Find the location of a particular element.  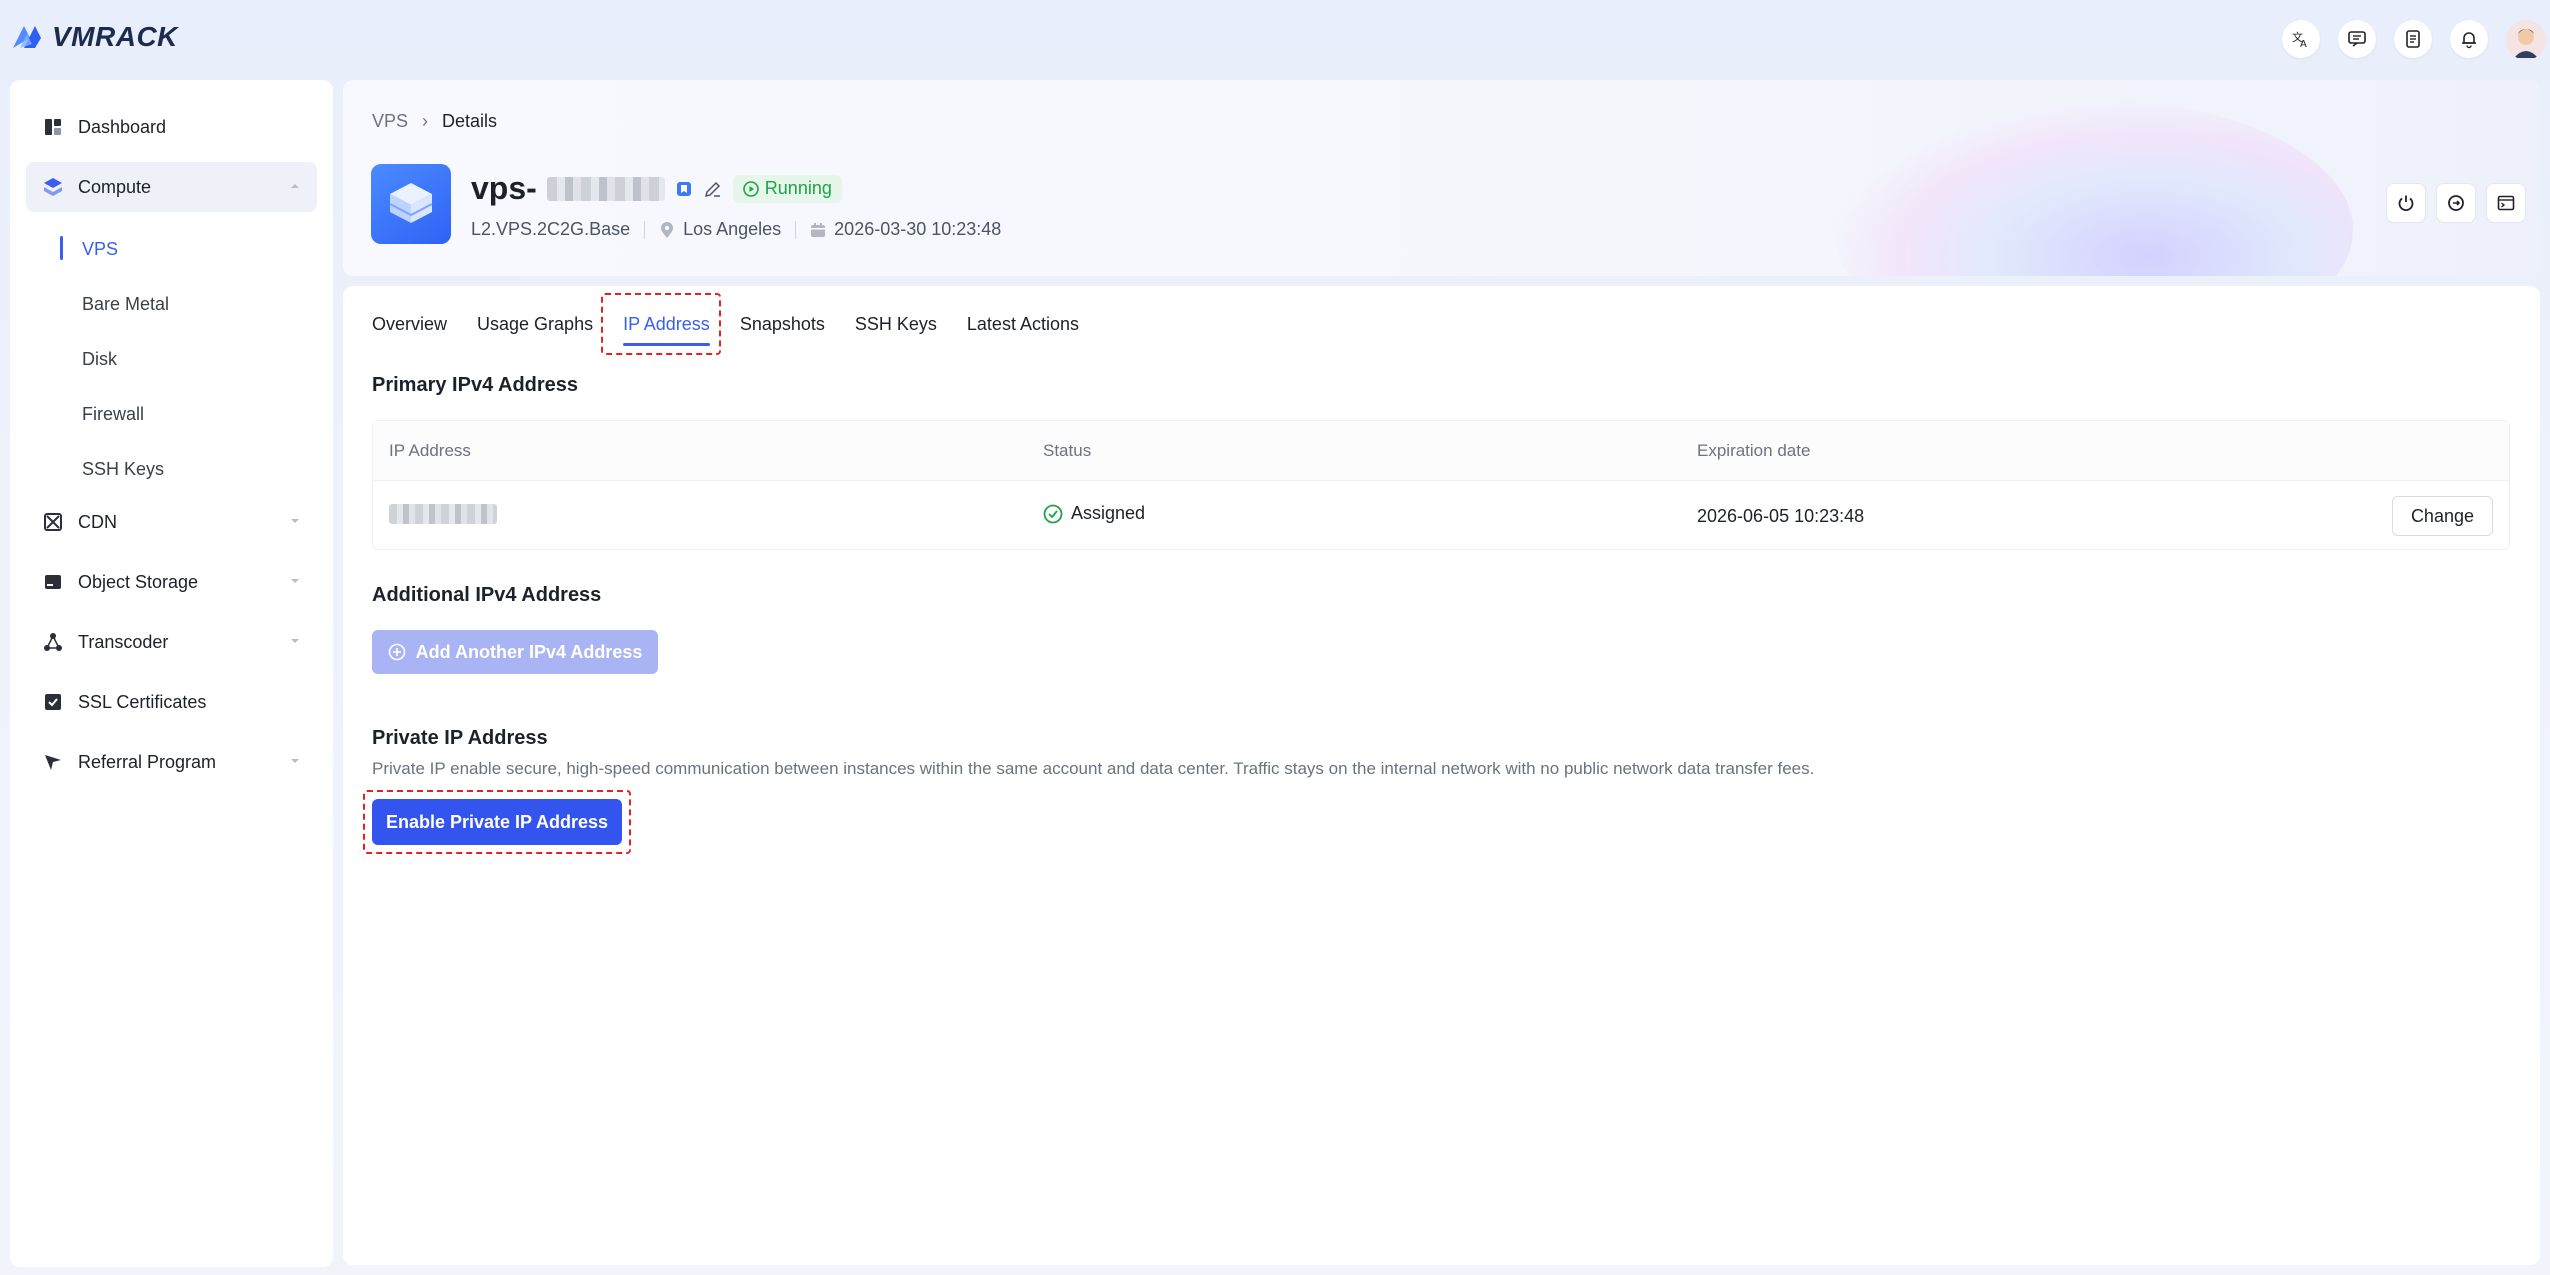

instance-title: vps- Running is located at coordinates (656, 188).